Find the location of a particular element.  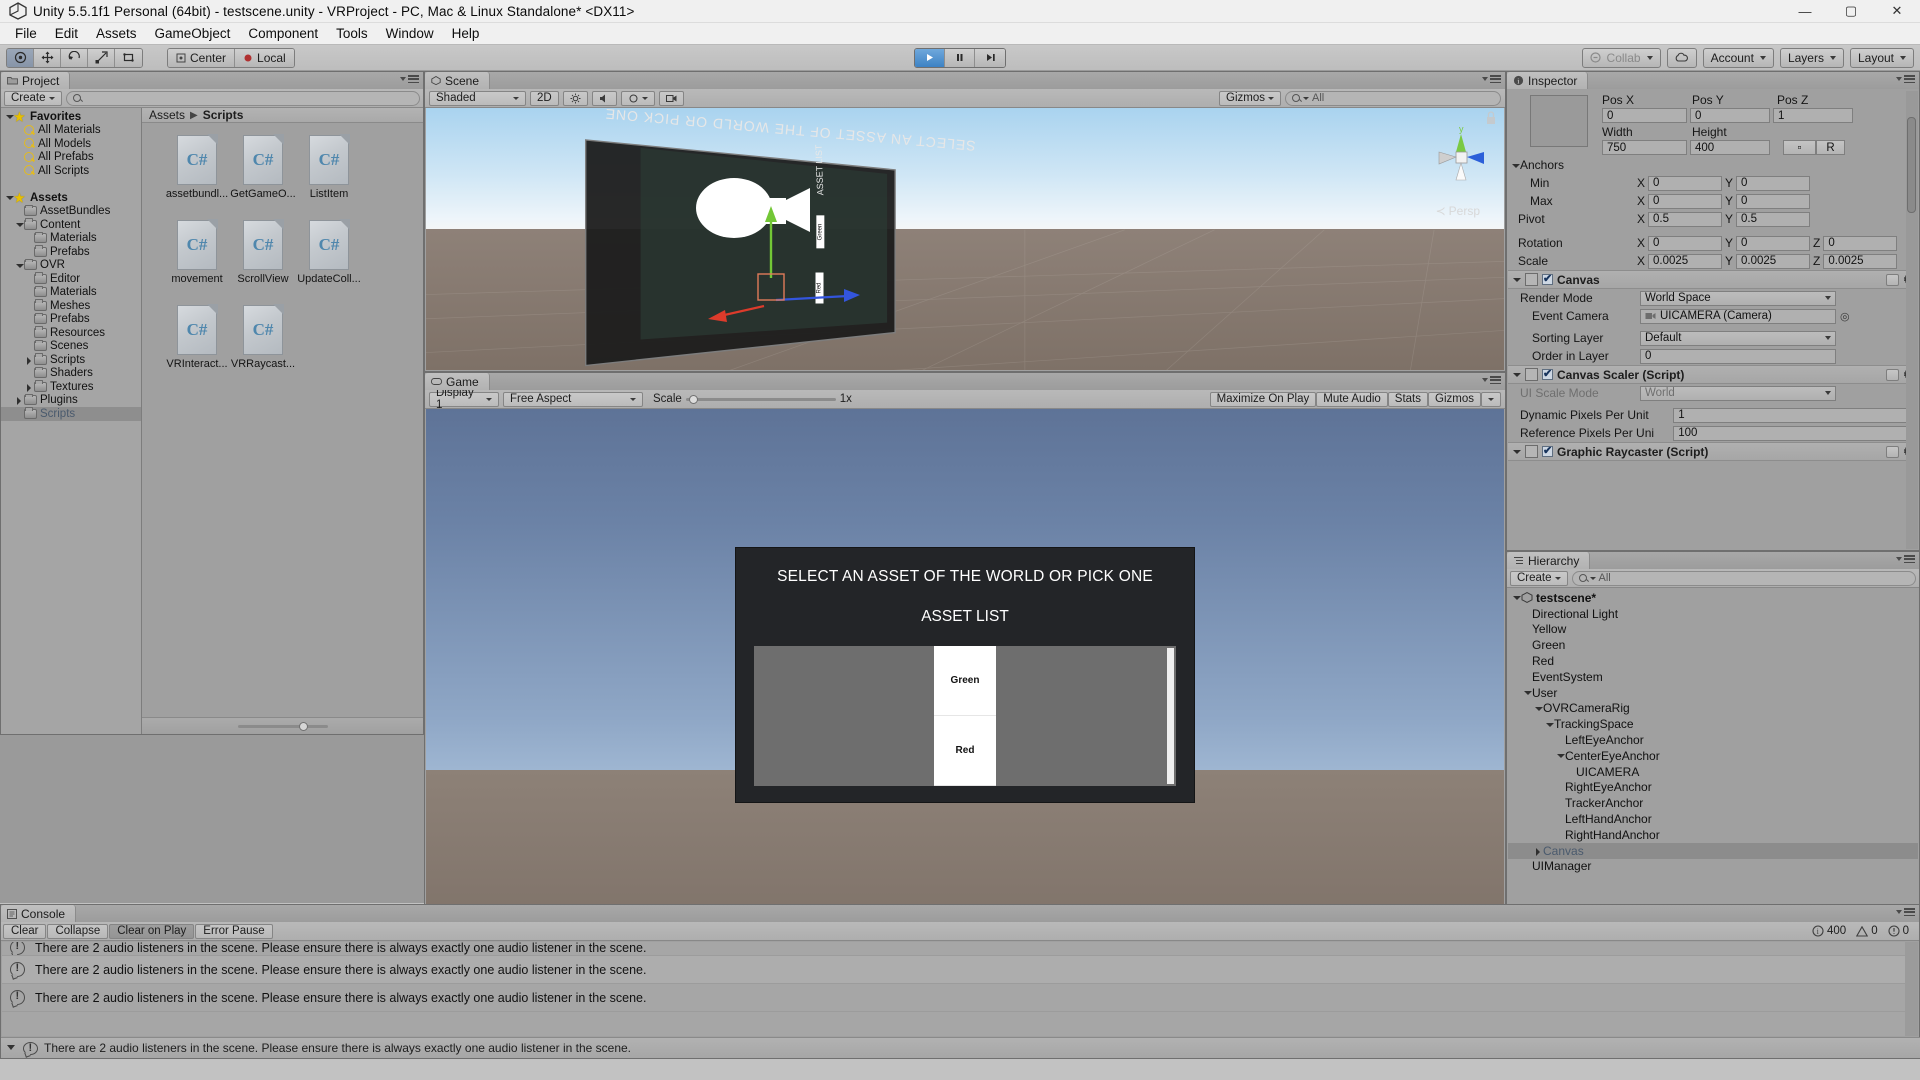

menu-item-tools: Tools is located at coordinates (352, 33).